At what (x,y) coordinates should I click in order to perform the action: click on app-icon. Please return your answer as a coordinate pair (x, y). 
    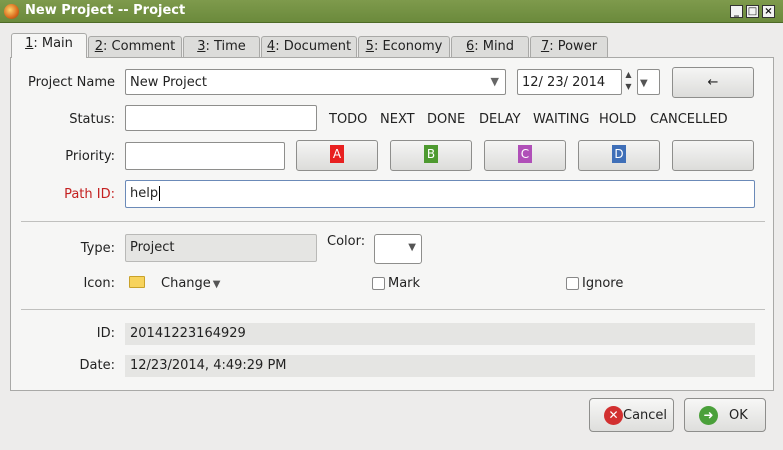
    Looking at the image, I should click on (11, 11).